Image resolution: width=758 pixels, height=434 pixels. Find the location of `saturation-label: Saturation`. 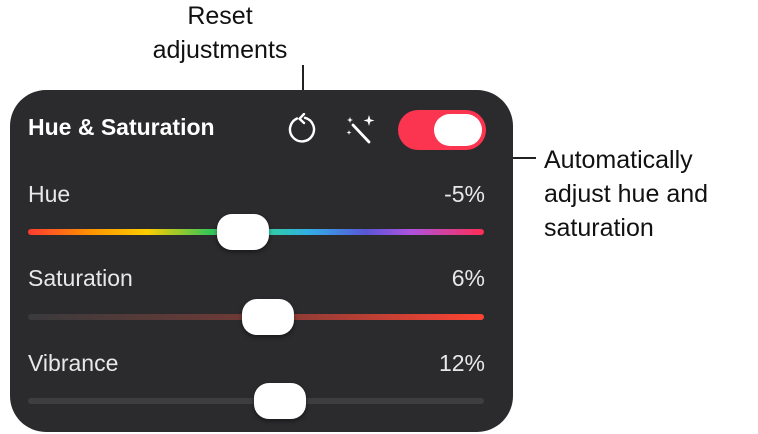

saturation-label: Saturation is located at coordinates (80, 278).